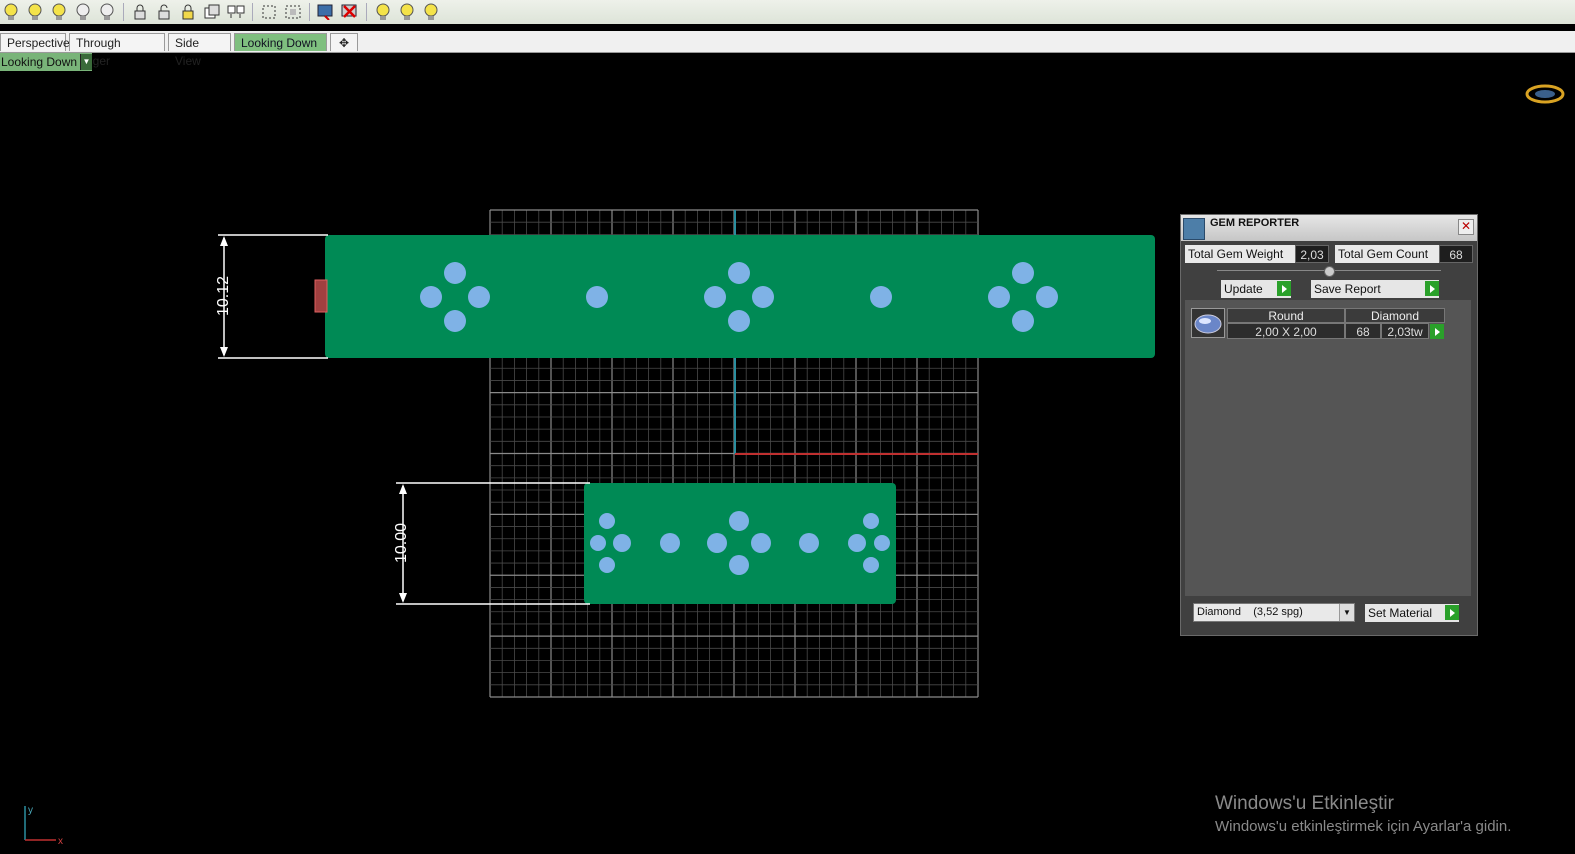  What do you see at coordinates (1329, 228) in the screenshot?
I see `gem-reporter-titlebar: GEM REPORTER ✕` at bounding box center [1329, 228].